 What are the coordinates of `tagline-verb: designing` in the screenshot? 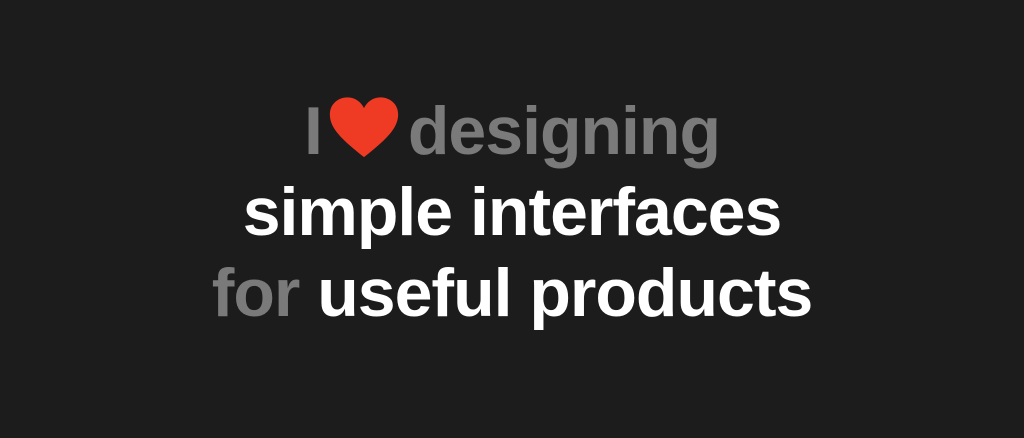 It's located at (564, 131).